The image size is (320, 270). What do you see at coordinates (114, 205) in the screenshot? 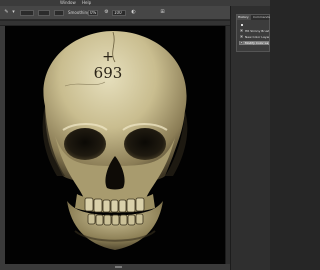
I see `upper-teeth` at bounding box center [114, 205].